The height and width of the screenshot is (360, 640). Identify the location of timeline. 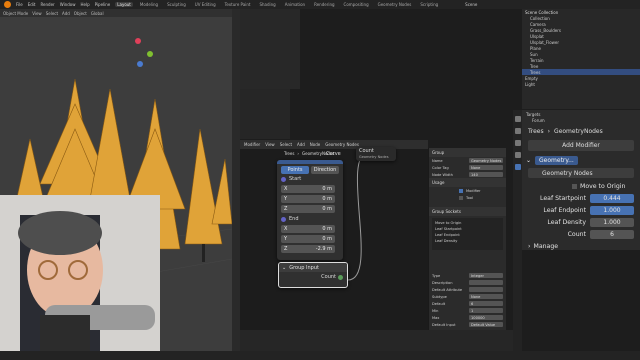
(376, 340).